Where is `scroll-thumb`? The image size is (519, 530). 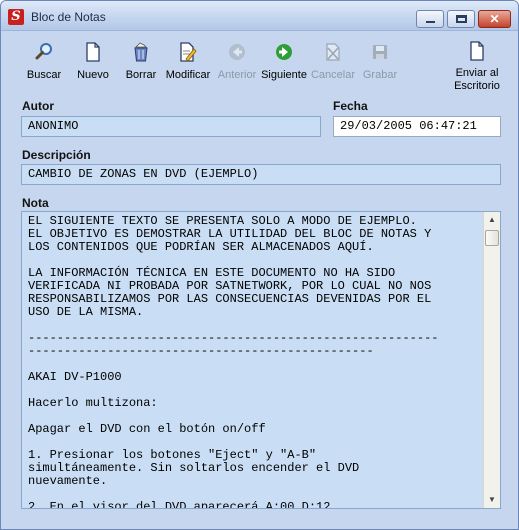
scroll-thumb is located at coordinates (492, 238).